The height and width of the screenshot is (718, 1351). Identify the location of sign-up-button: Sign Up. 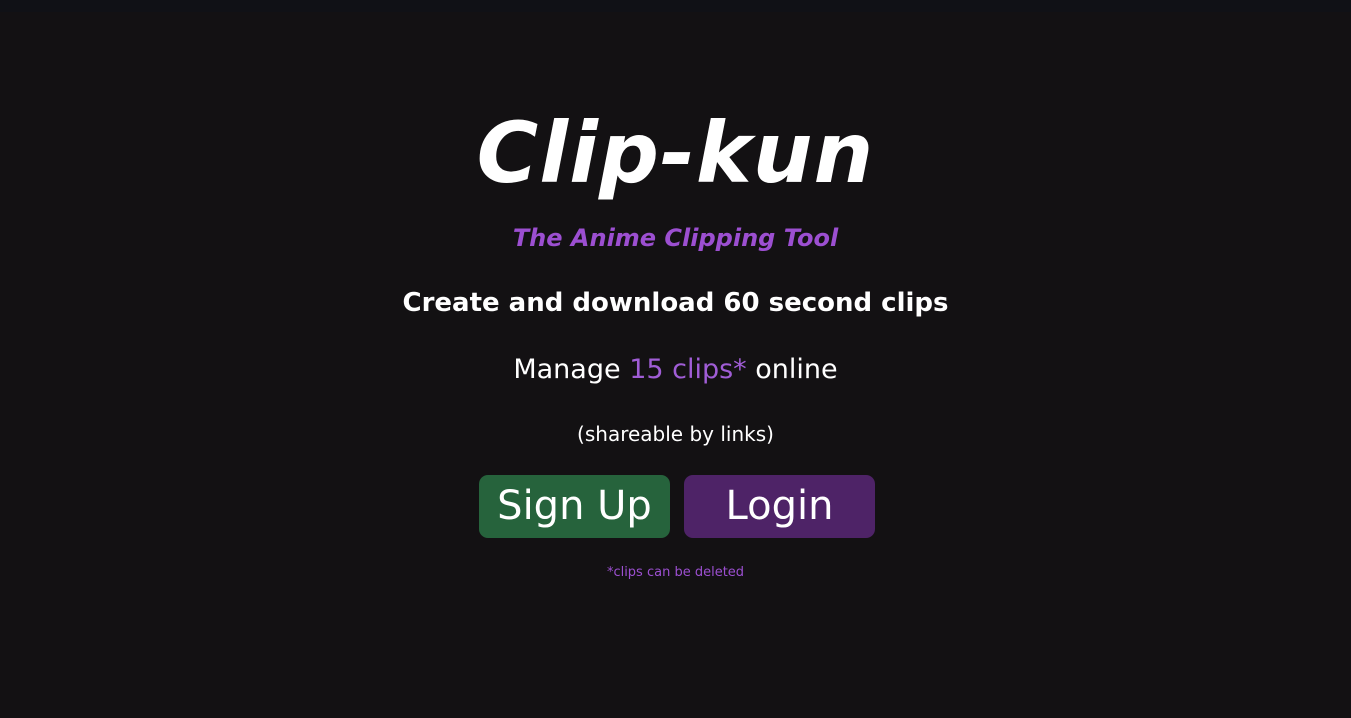
(574, 506).